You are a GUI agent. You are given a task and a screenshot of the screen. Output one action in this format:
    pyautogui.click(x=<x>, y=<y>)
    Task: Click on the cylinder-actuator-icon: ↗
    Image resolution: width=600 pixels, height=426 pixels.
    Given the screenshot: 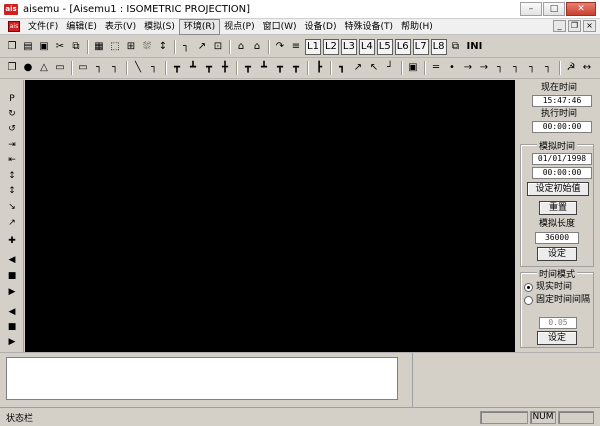 What is the action you would take?
    pyautogui.click(x=358, y=68)
    